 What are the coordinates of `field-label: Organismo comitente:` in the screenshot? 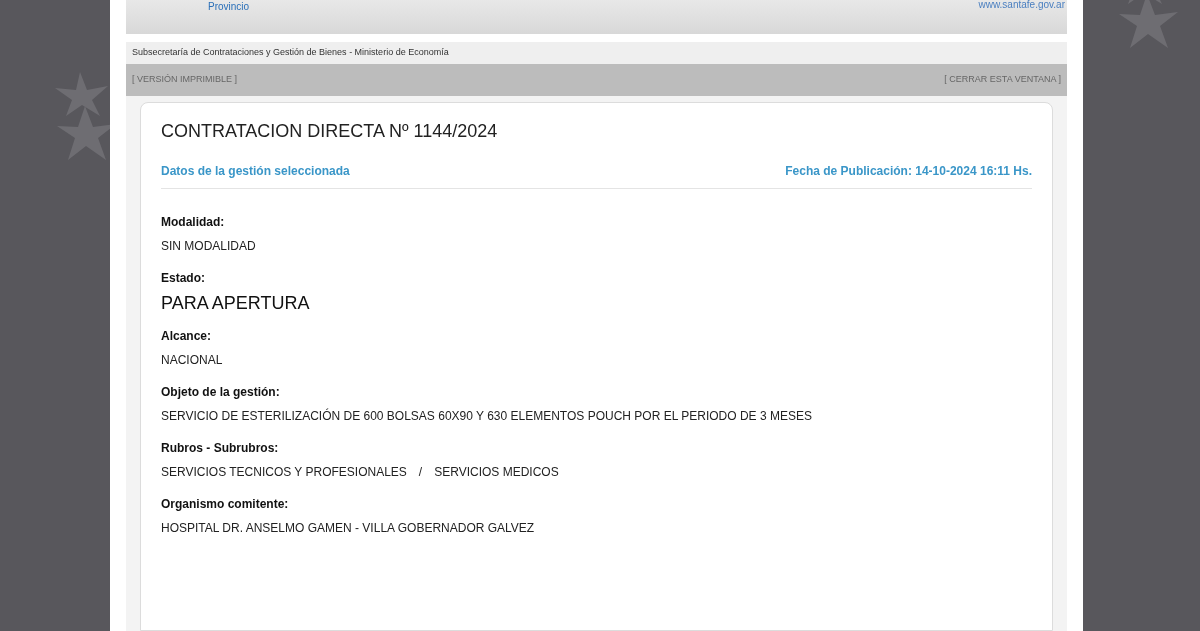 It's located at (225, 504).